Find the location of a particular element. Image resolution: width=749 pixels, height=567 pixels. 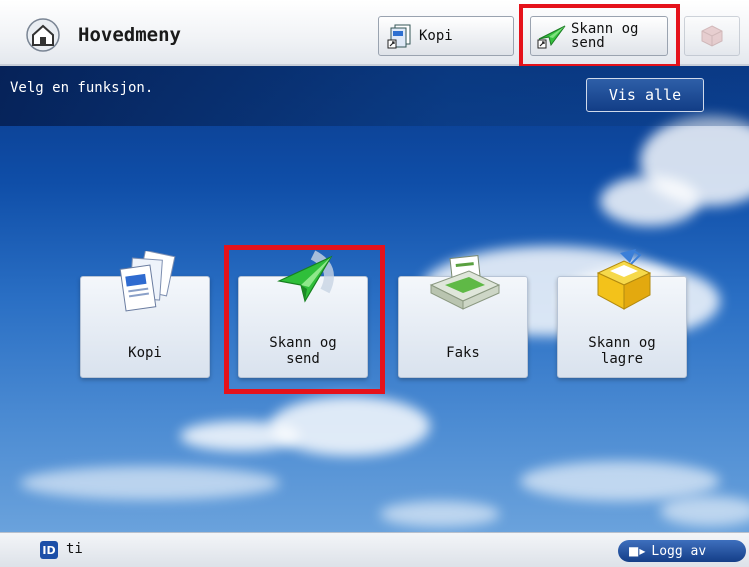

id-icon: ID is located at coordinates (49, 550).